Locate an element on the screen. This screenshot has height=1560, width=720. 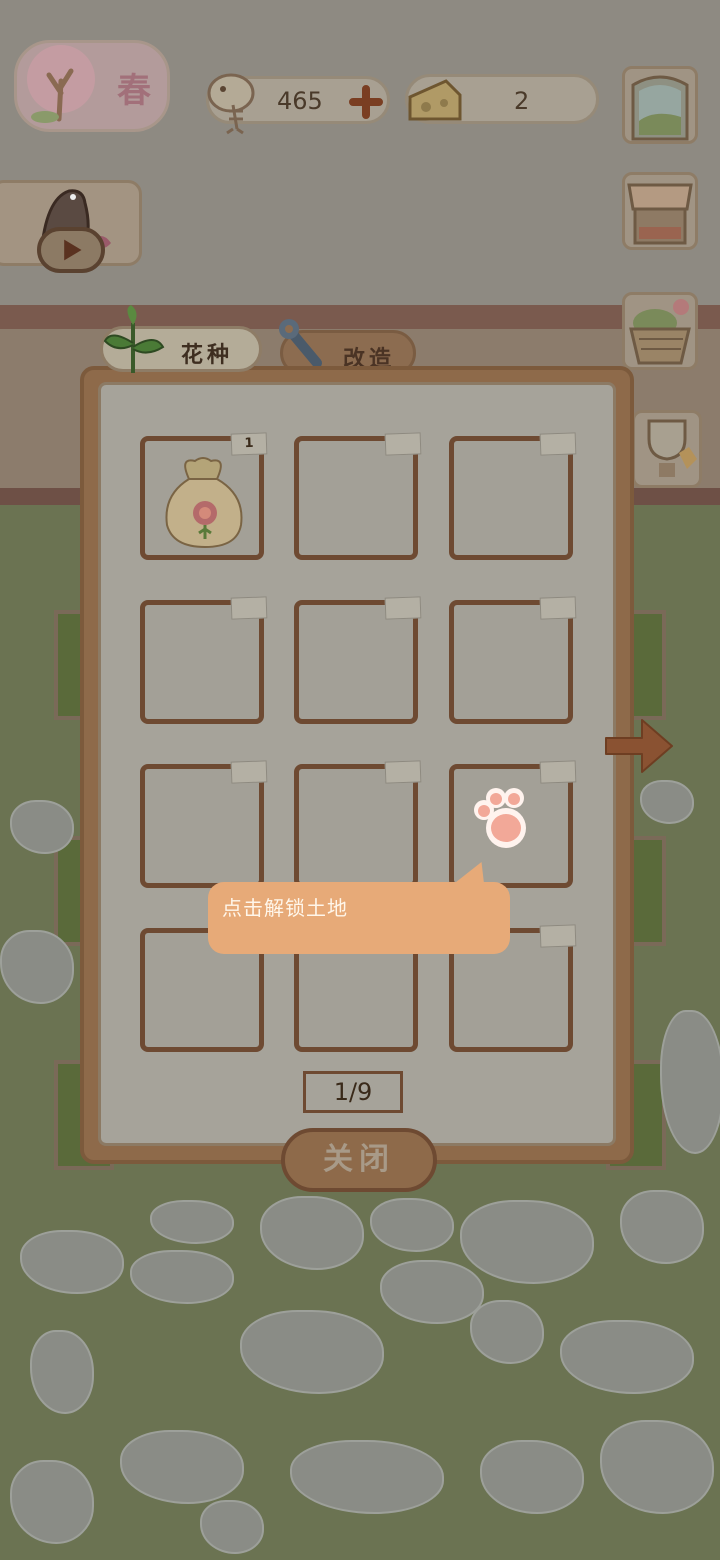
play-icon is located at coordinates (73, 250).